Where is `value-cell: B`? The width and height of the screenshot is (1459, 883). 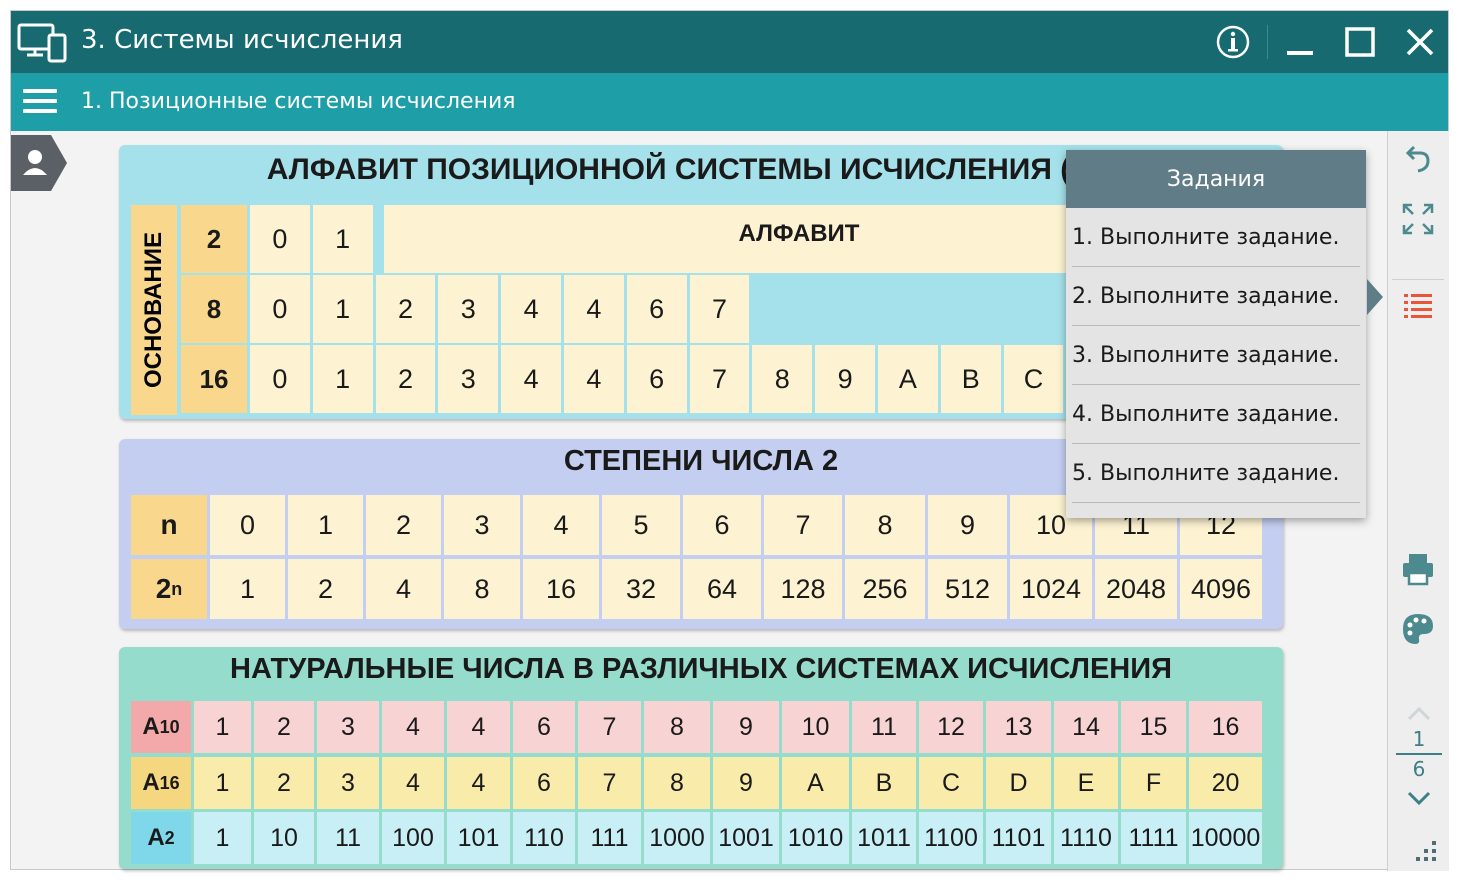
value-cell: B is located at coordinates (884, 783).